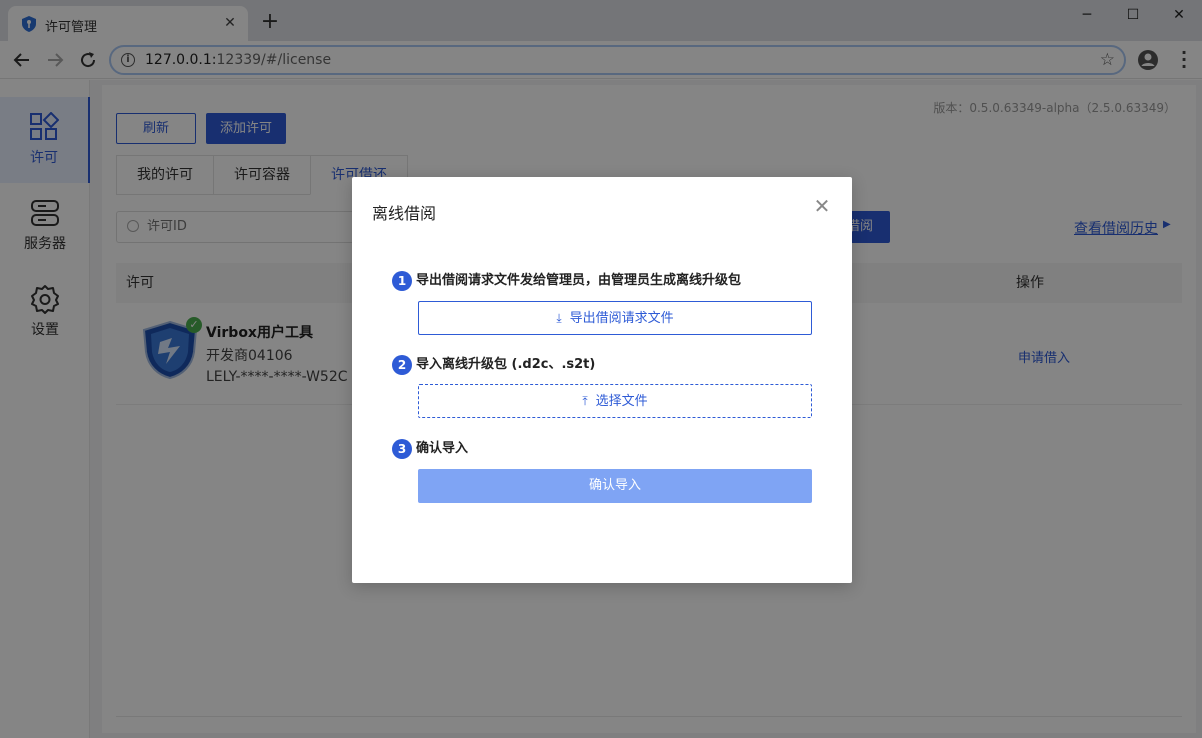 This screenshot has width=1202, height=738. I want to click on close-icon: ✕, so click(822, 206).